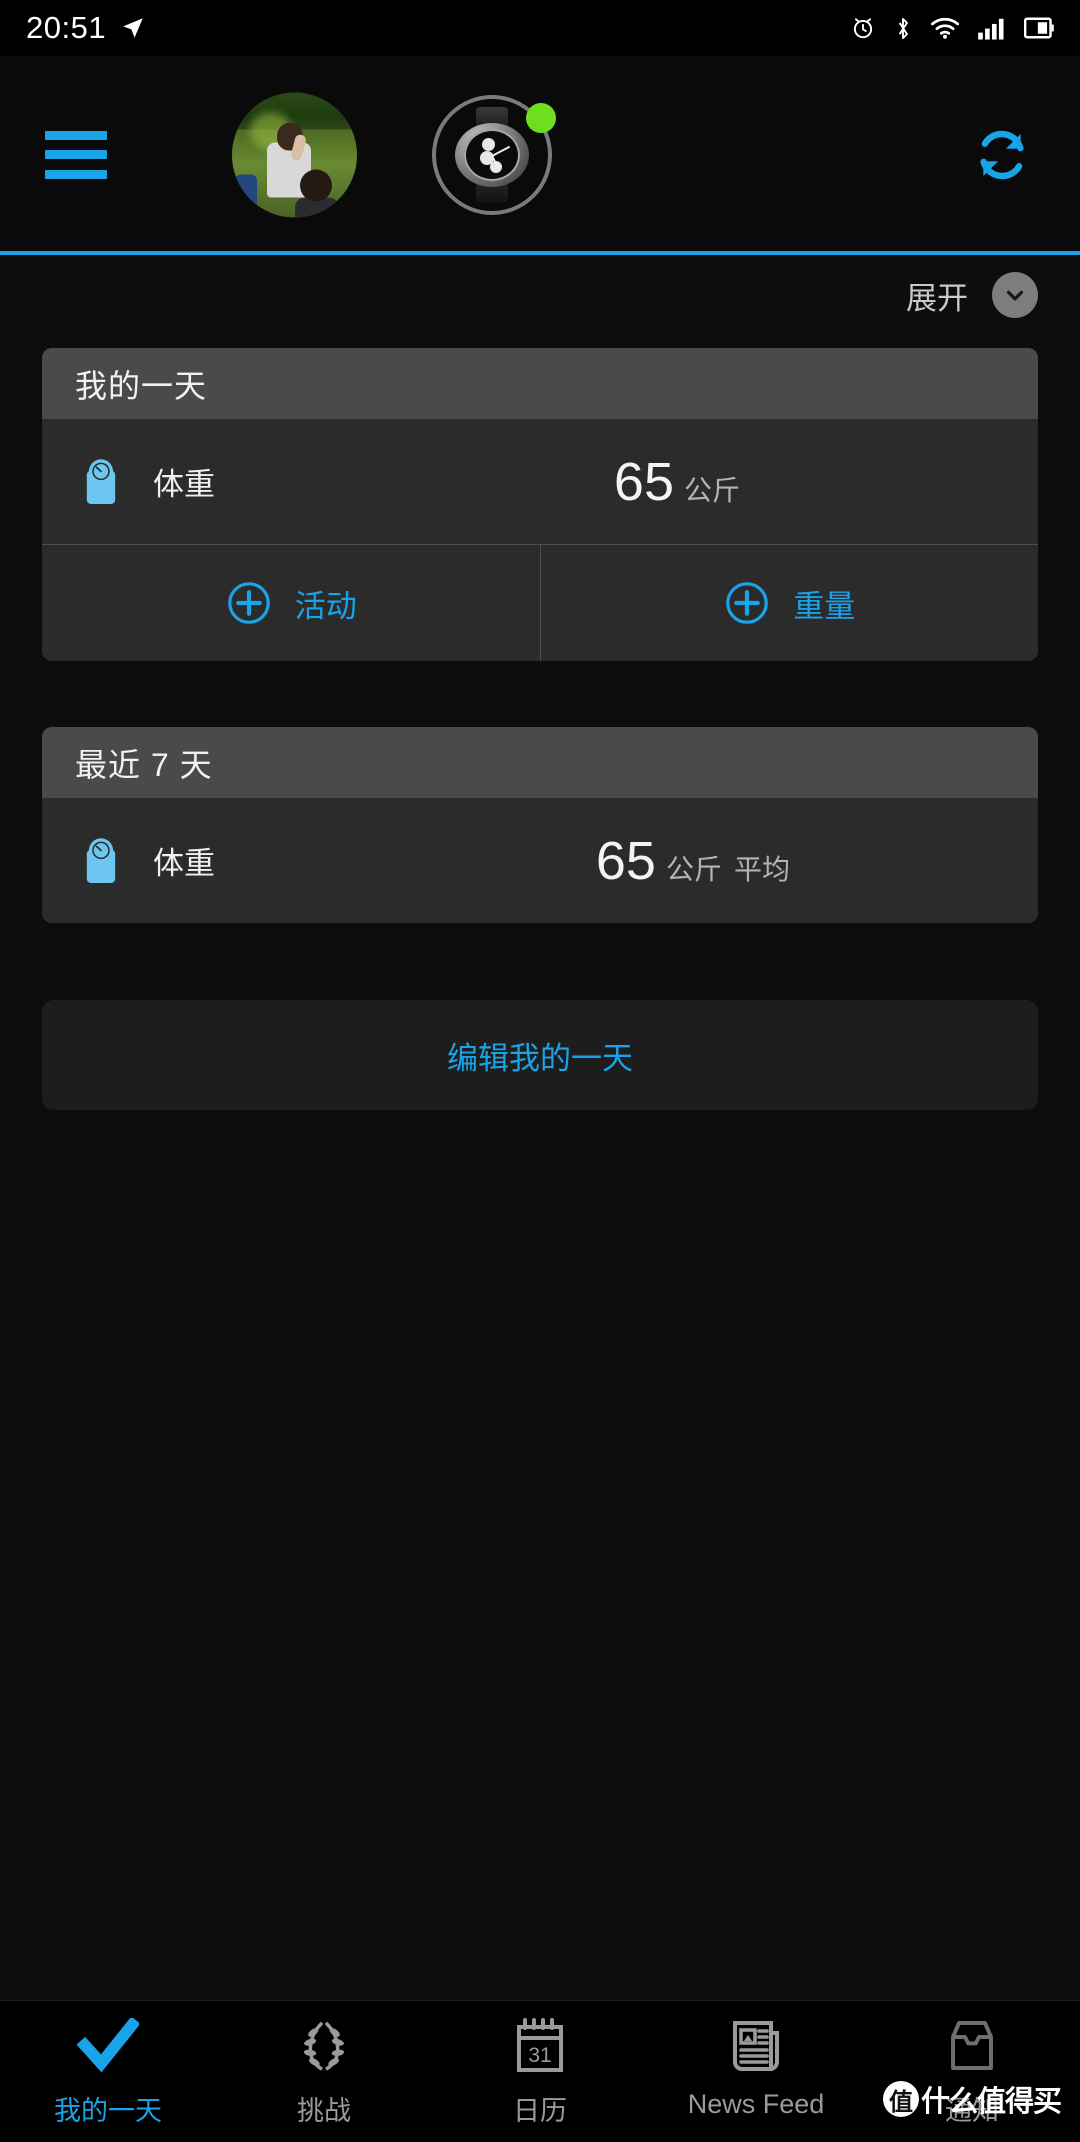 The image size is (1080, 2142). I want to click on app-header, so click(540, 154).